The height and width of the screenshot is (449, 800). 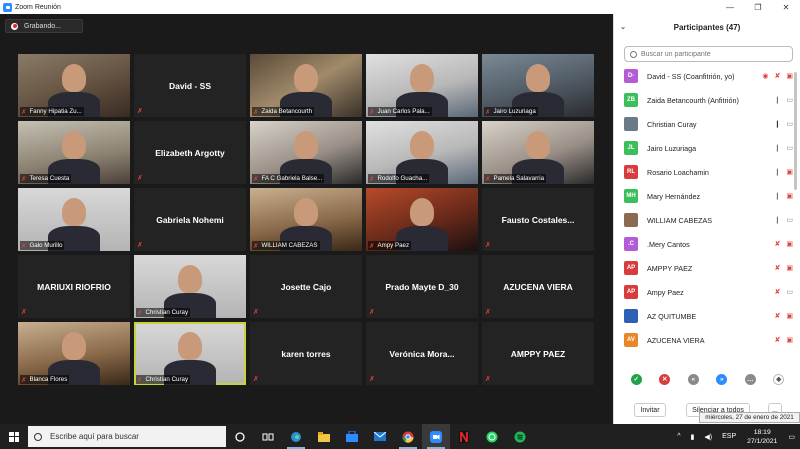 What do you see at coordinates (14, 436) in the screenshot?
I see `start-button` at bounding box center [14, 436].